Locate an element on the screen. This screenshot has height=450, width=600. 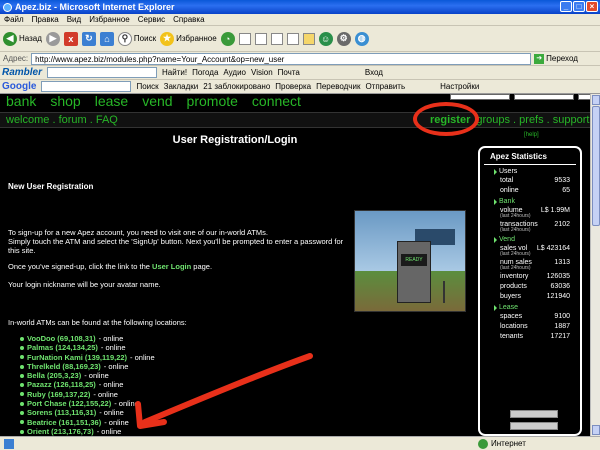
discuss-icon is located at coordinates (292, 38).